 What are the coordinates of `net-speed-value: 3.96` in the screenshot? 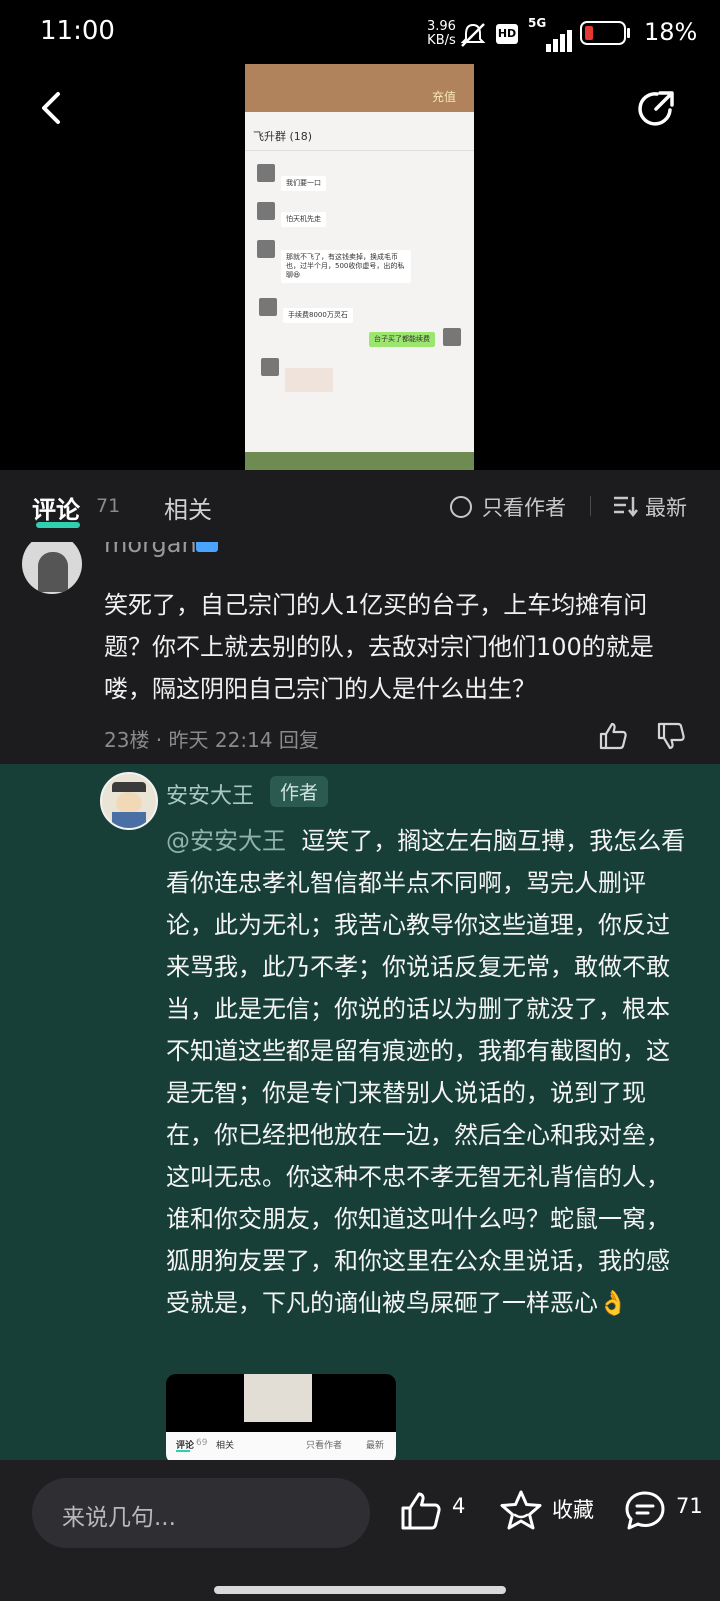 It's located at (441, 26).